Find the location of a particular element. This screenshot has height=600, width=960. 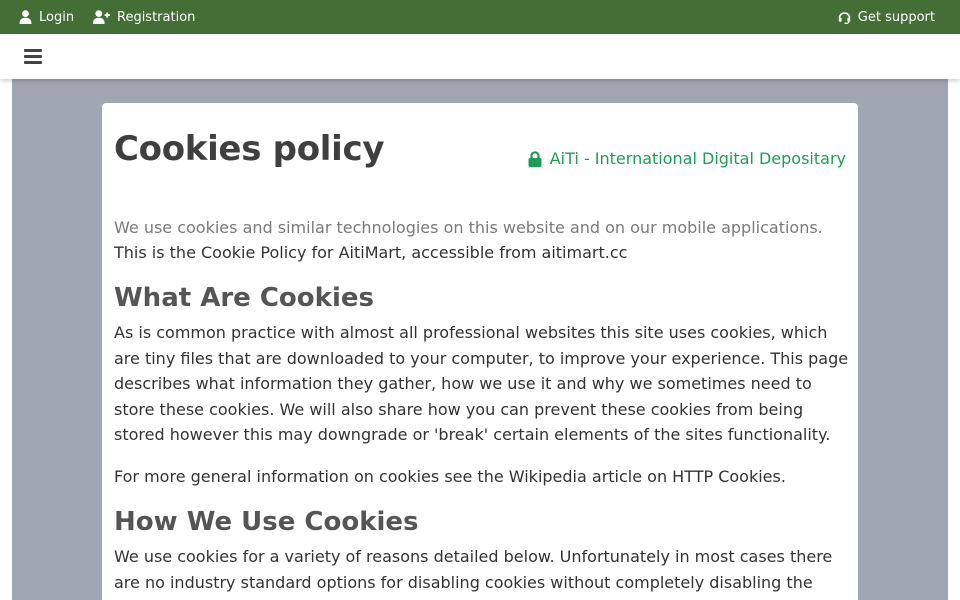

brand-text: AiTi - International Digital Depositary is located at coordinates (697, 158).